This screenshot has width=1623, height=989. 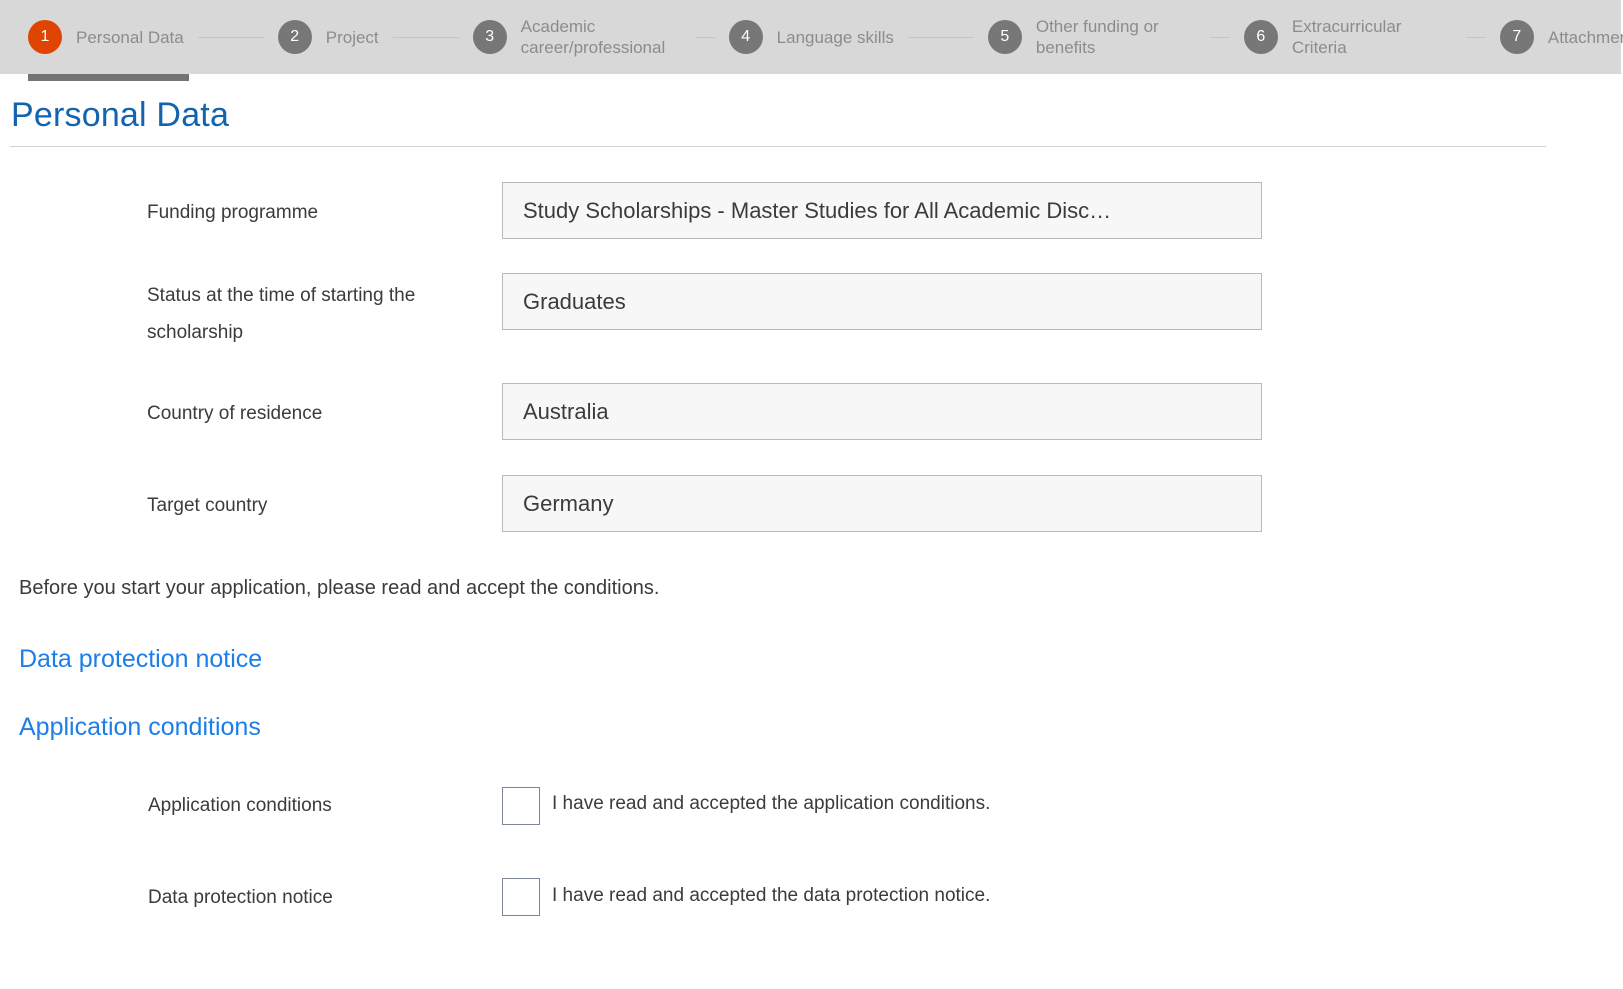 I want to click on checkbox-data-protection-notice, so click(x=521, y=897).